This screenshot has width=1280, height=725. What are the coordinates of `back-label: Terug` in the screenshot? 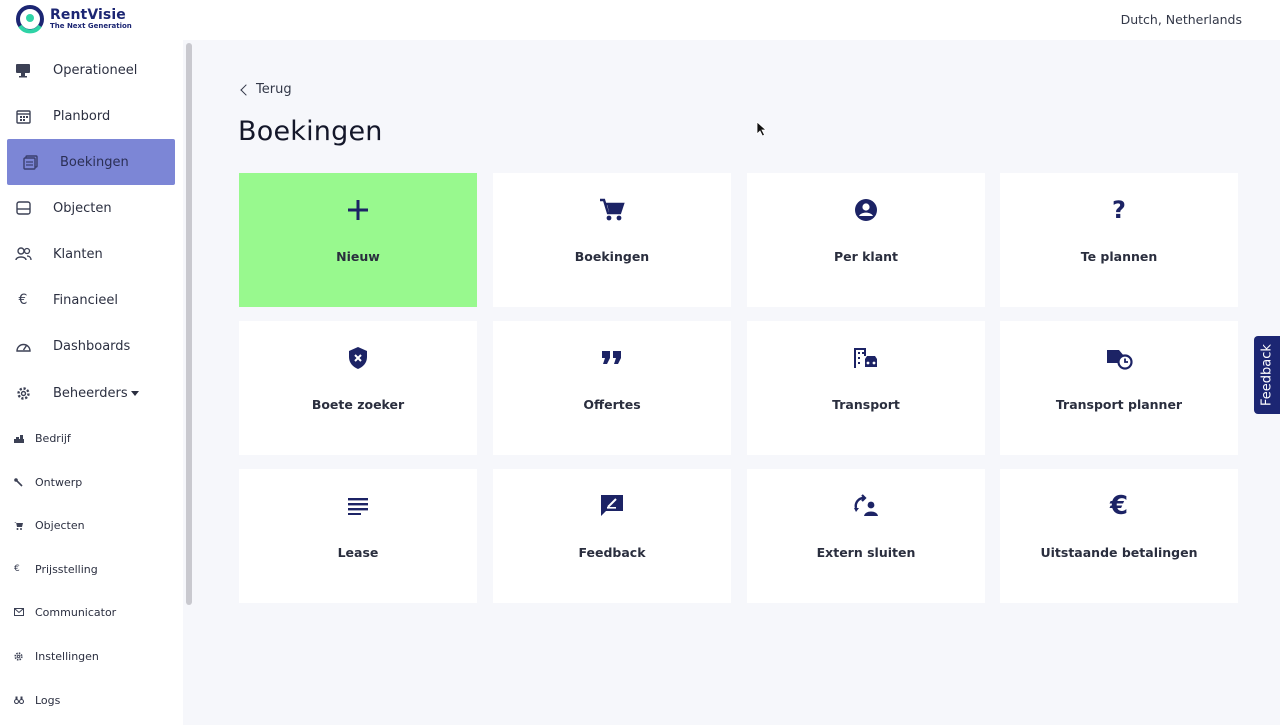 It's located at (274, 89).